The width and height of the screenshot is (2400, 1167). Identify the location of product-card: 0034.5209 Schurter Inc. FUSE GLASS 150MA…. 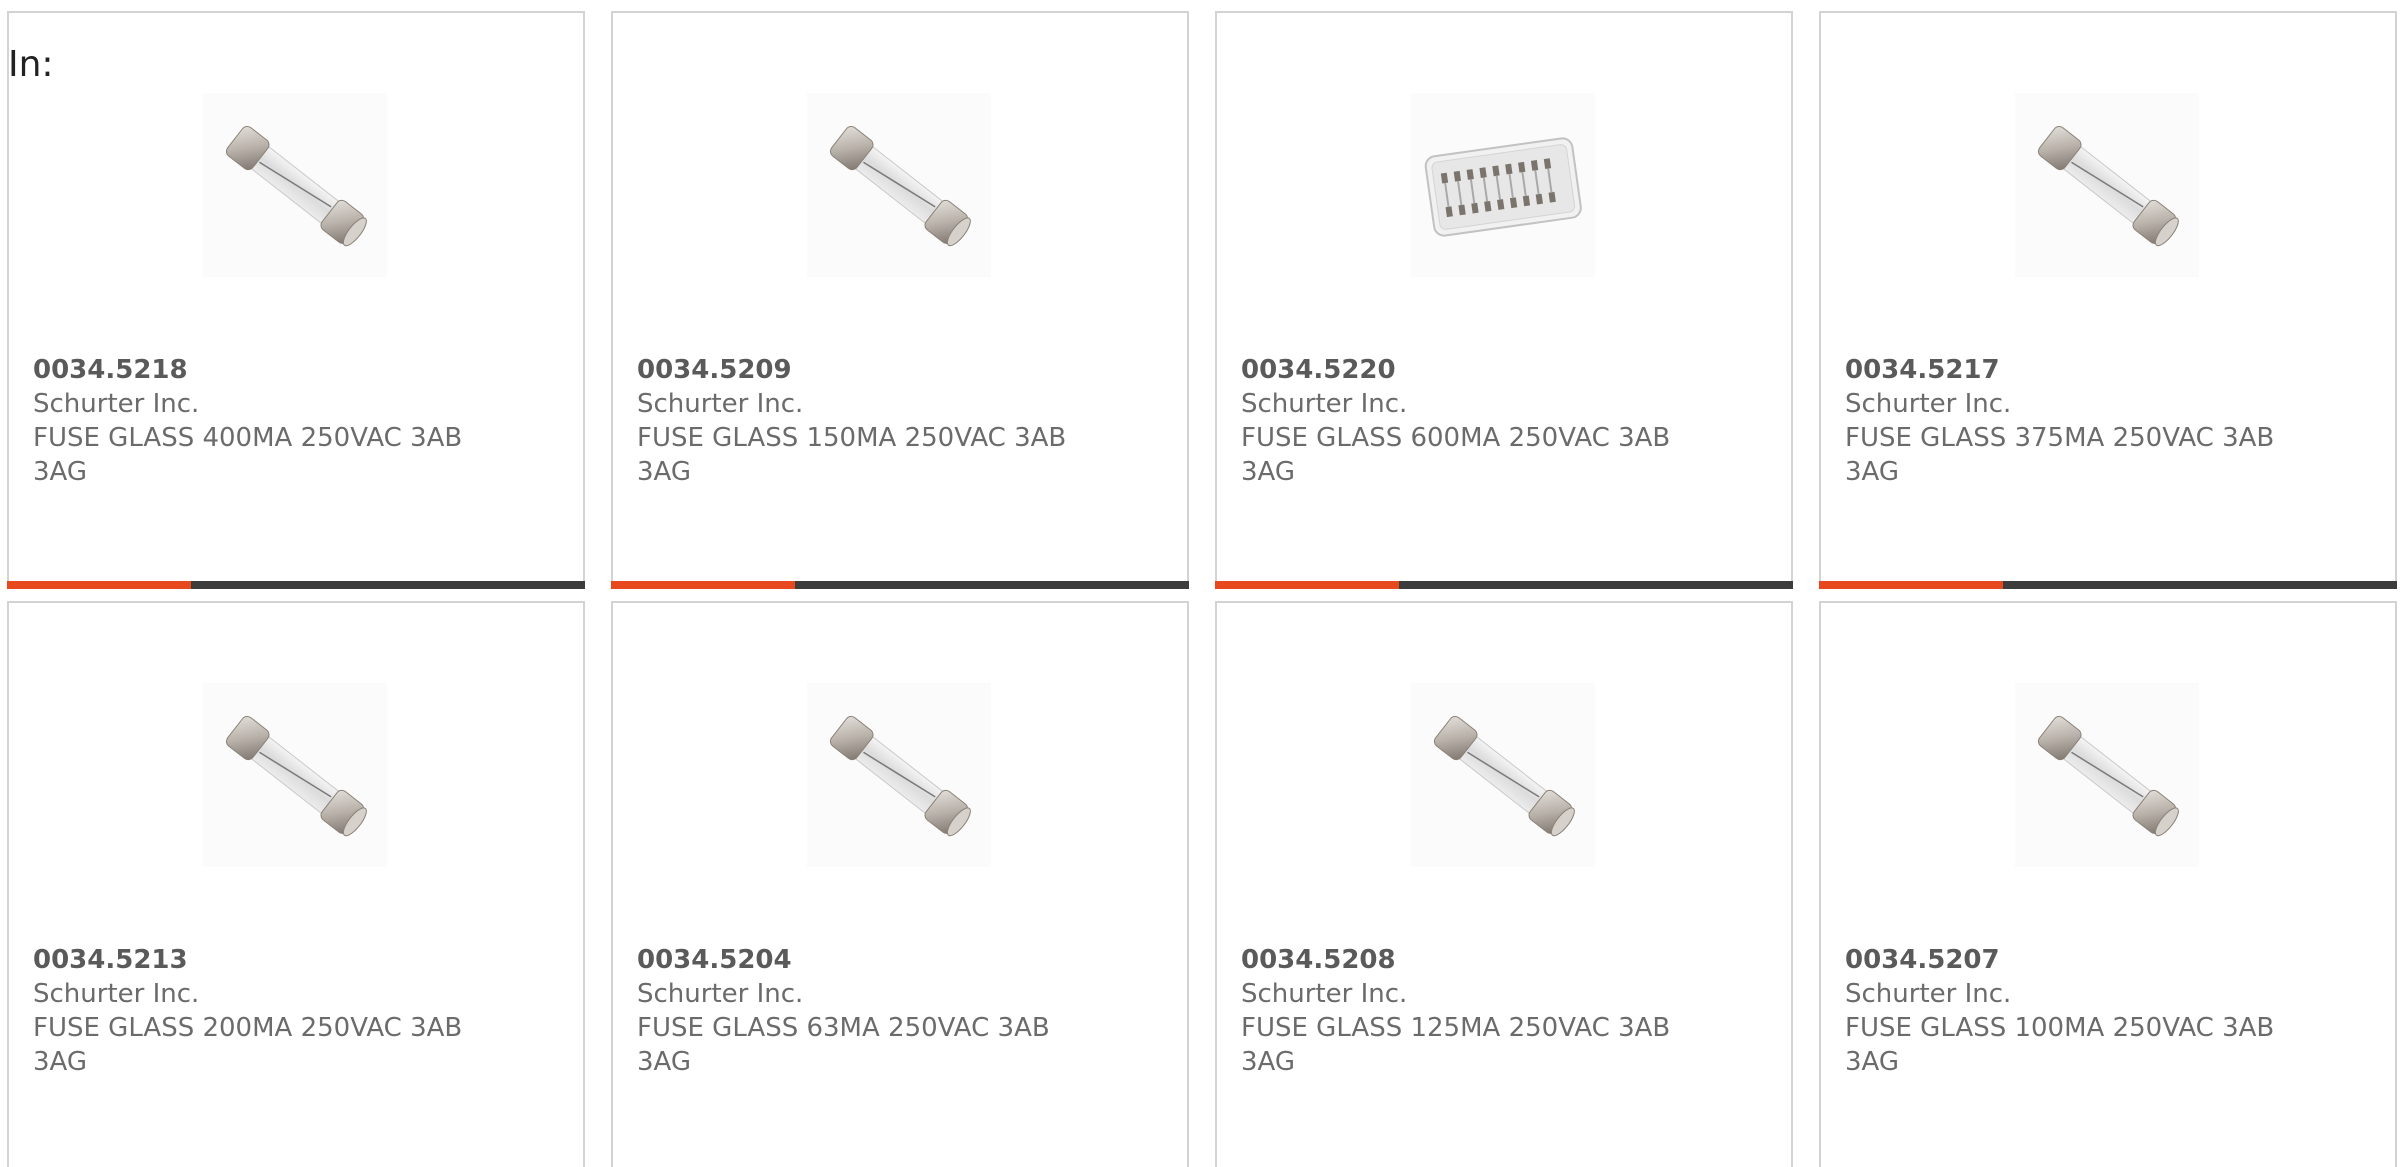
(900, 300).